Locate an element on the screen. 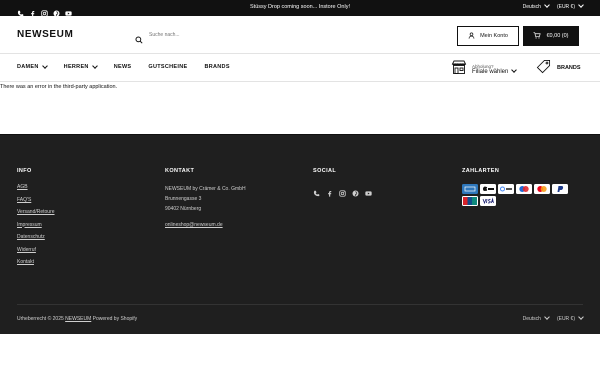  brands-link: BRANDS is located at coordinates (558, 67).